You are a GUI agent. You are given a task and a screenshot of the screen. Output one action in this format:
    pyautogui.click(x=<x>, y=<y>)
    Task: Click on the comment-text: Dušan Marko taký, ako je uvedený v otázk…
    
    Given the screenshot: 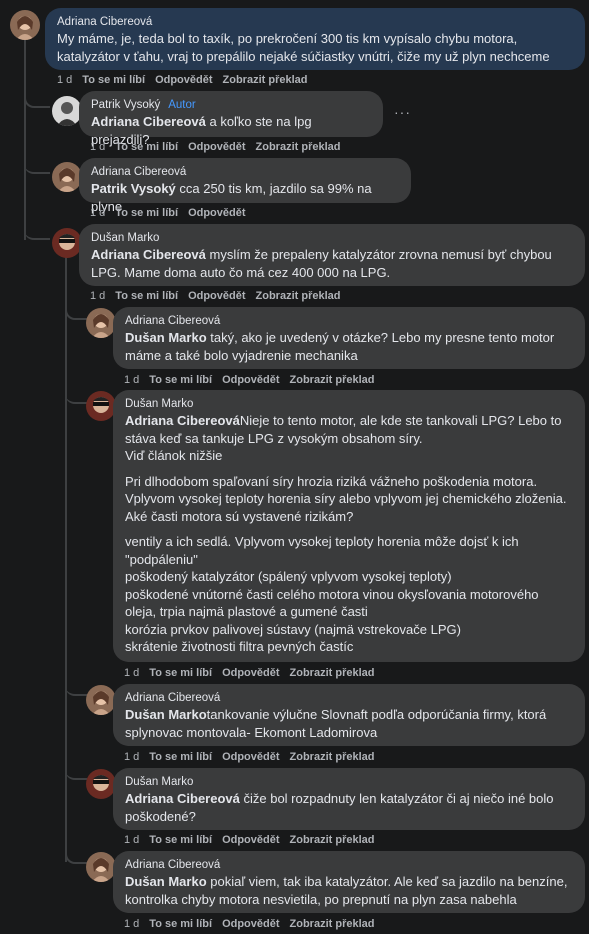 What is the action you would take?
    pyautogui.click(x=340, y=346)
    